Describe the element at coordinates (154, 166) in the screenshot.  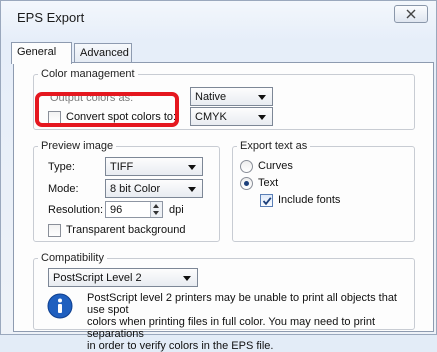
I see `type-select: TIFF` at that location.